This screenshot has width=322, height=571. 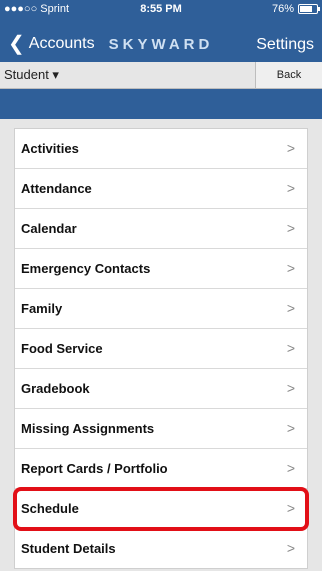 What do you see at coordinates (161, 75) in the screenshot?
I see `sub-toolbar: Student ▾ Back` at bounding box center [161, 75].